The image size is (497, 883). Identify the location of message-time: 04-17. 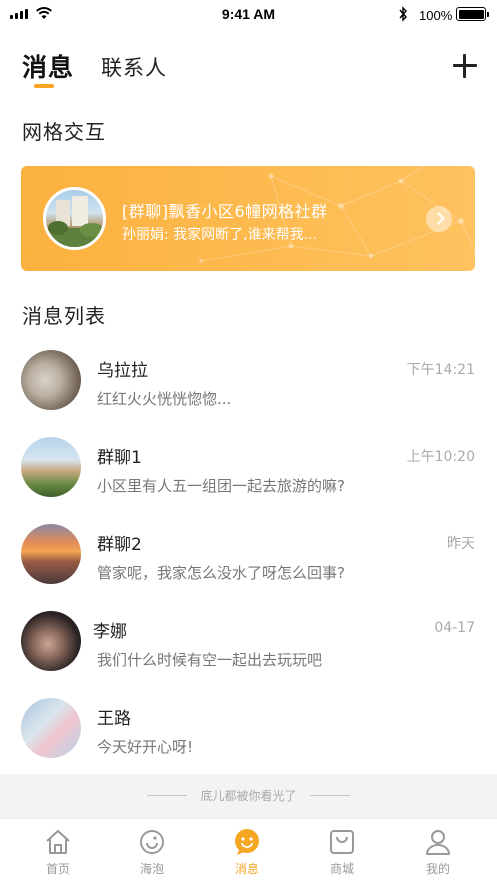
(454, 628).